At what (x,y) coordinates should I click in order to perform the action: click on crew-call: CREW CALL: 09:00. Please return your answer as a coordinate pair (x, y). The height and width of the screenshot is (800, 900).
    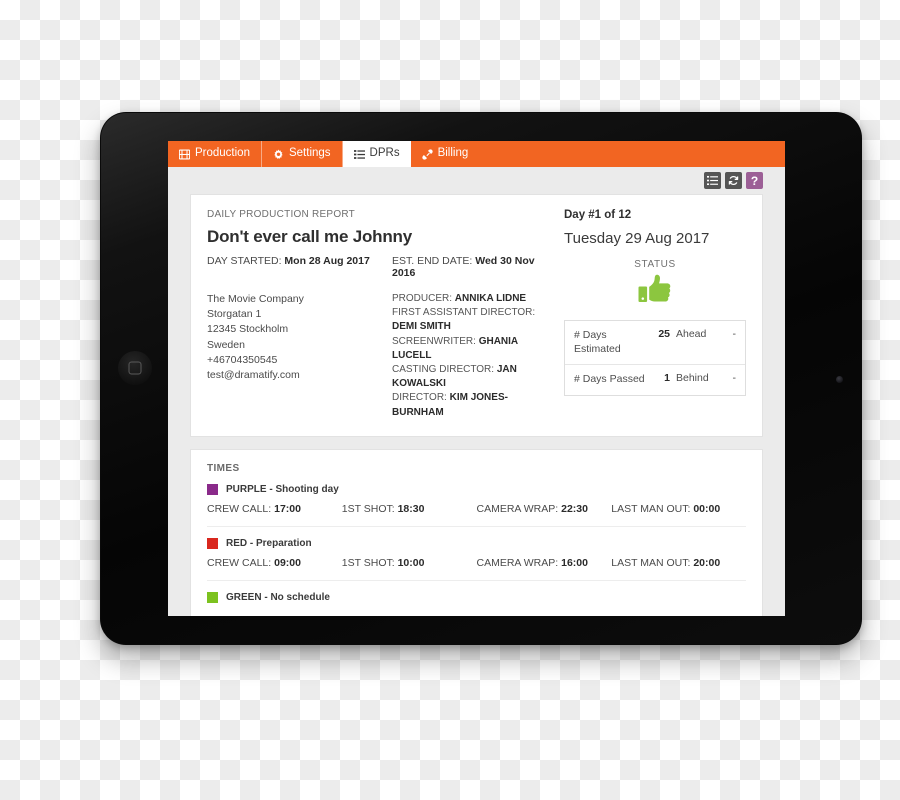
    Looking at the image, I should click on (274, 563).